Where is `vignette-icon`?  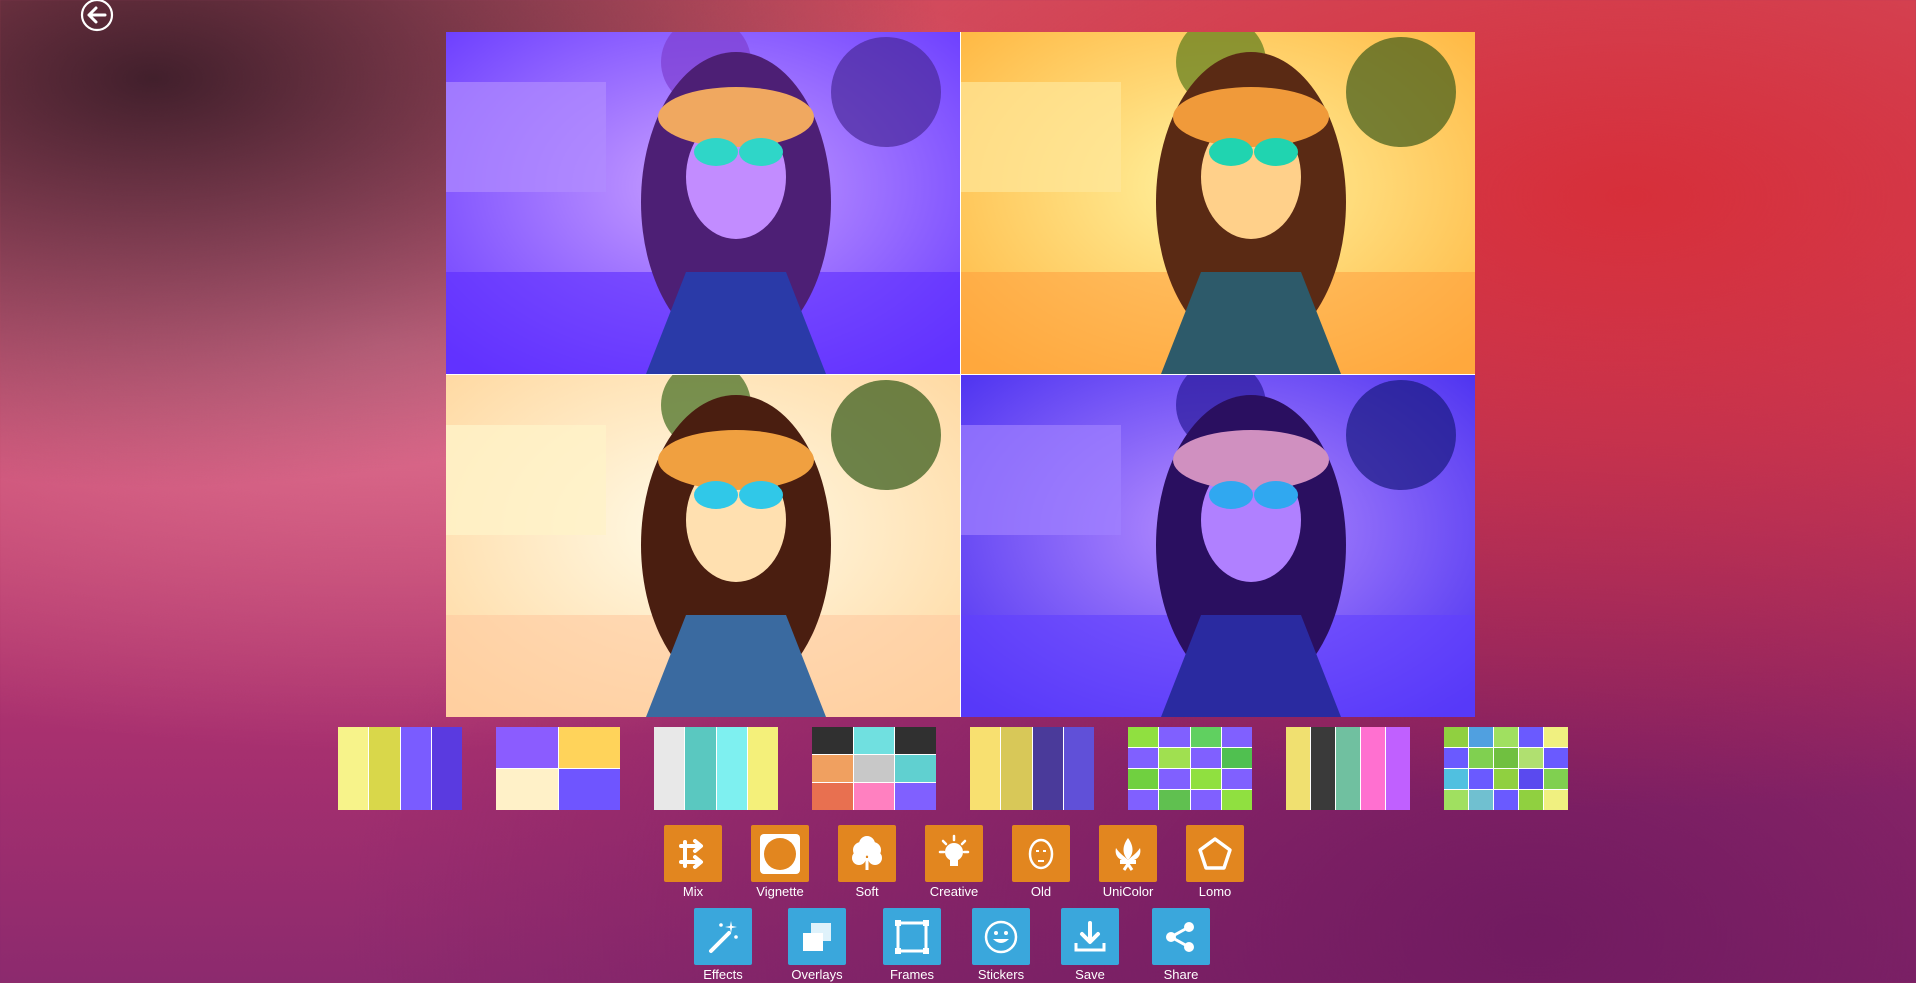 vignette-icon is located at coordinates (780, 853).